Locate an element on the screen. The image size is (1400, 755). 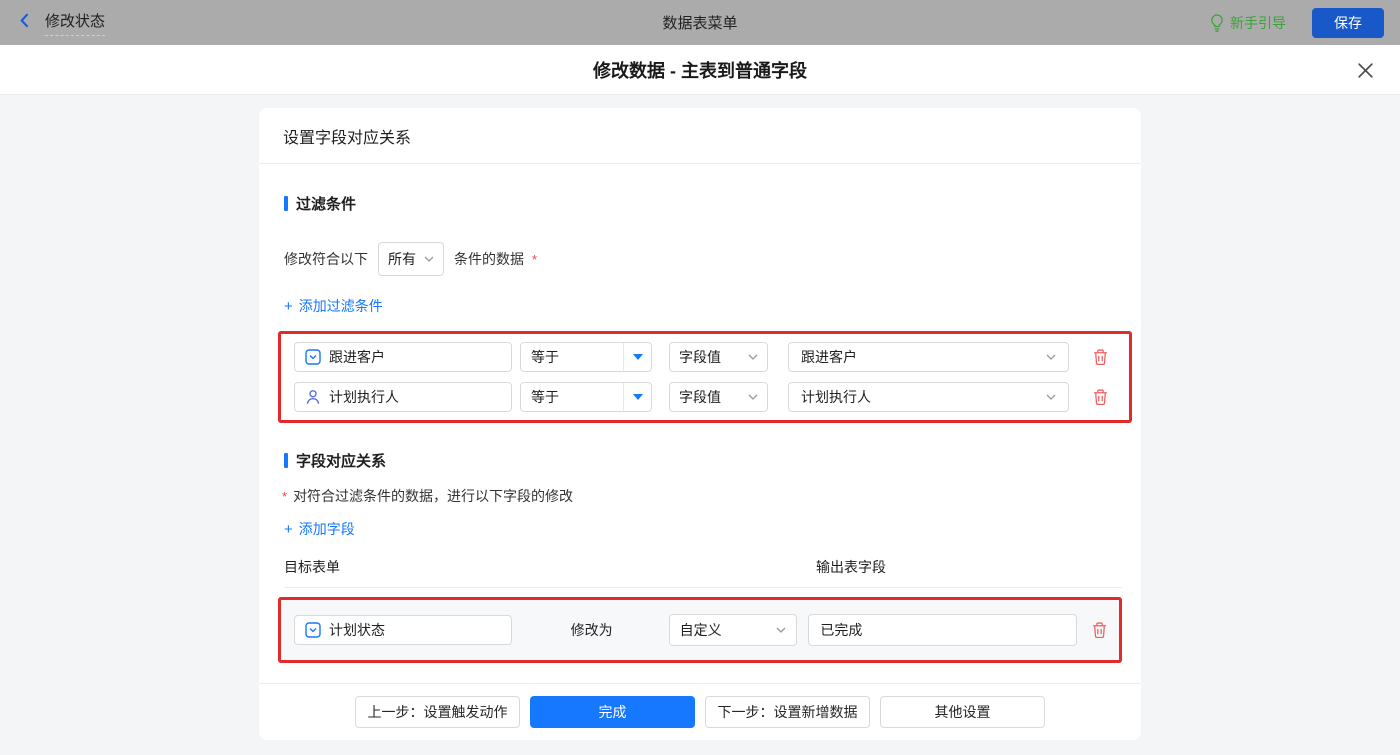
card-title: 设置字段对应关系 is located at coordinates (700, 136).